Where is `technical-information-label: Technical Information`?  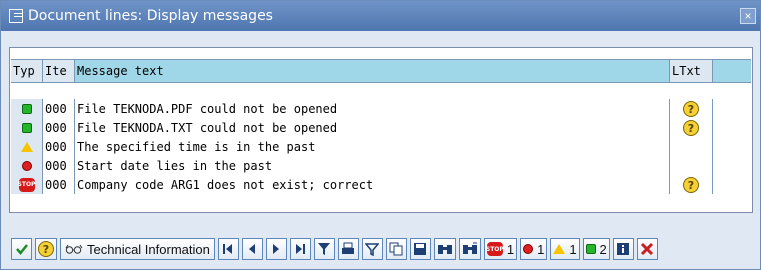 technical-information-label: Technical Information is located at coordinates (148, 249).